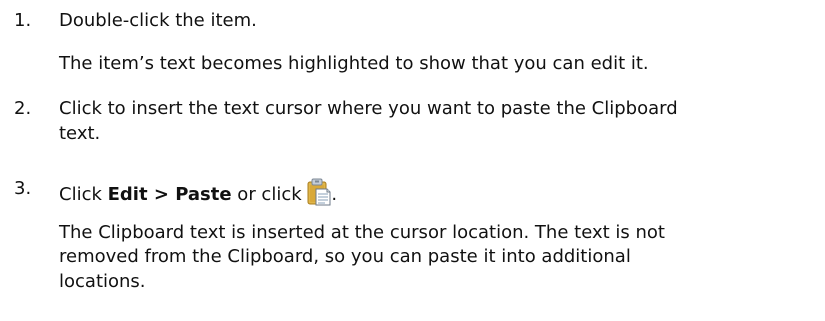  What do you see at coordinates (102, 281) in the screenshot?
I see `step-result-line: locations.` at bounding box center [102, 281].